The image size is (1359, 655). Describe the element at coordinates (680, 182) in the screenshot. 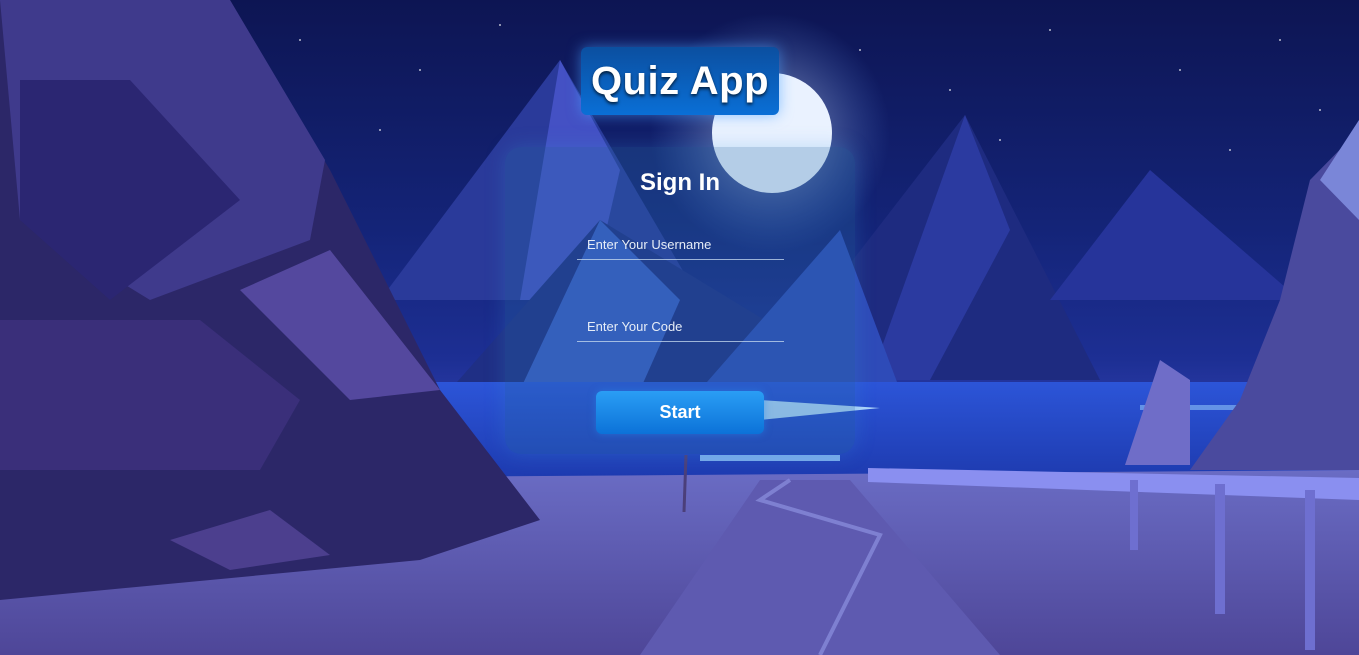

I see `sign-in-heading: Sign In` at that location.